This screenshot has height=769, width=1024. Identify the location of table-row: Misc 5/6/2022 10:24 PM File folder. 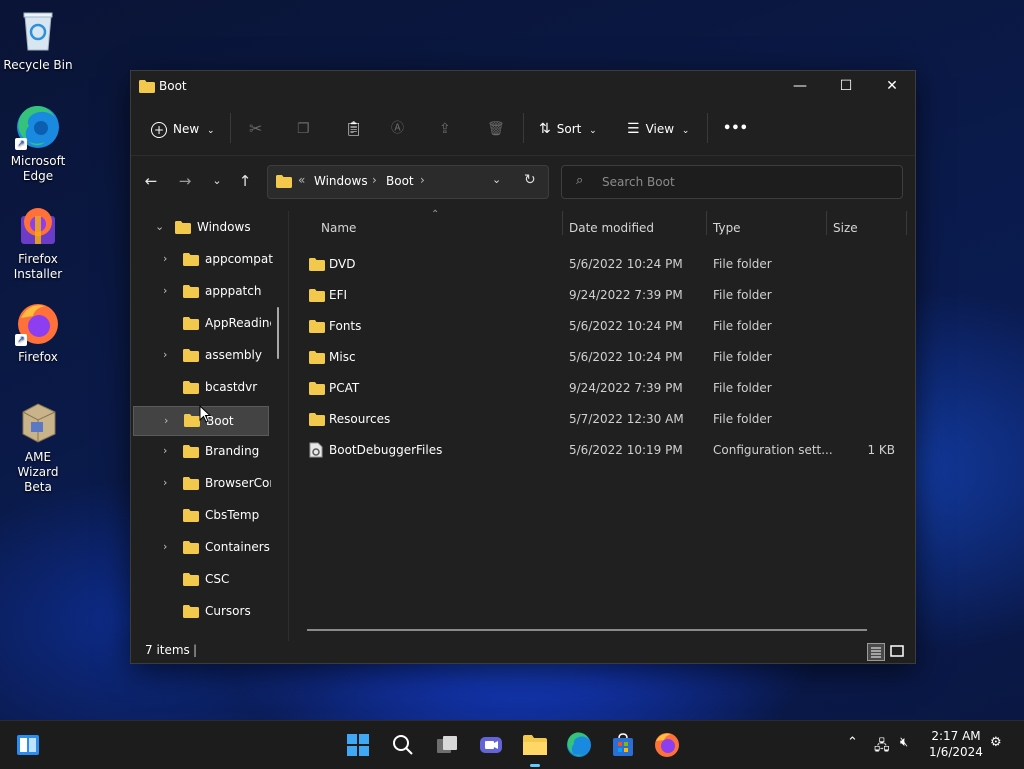
(599, 357).